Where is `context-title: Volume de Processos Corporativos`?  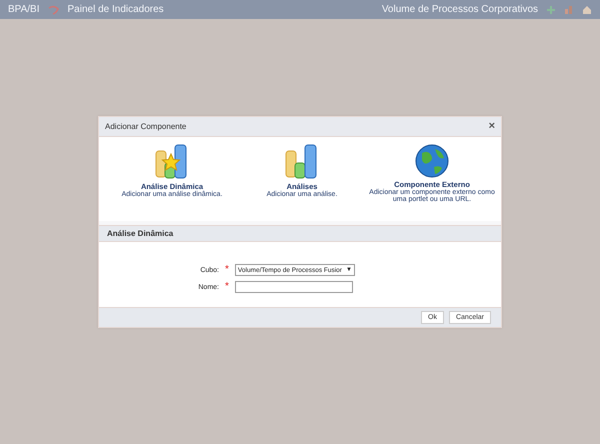 context-title: Volume de Processos Corporativos is located at coordinates (460, 9).